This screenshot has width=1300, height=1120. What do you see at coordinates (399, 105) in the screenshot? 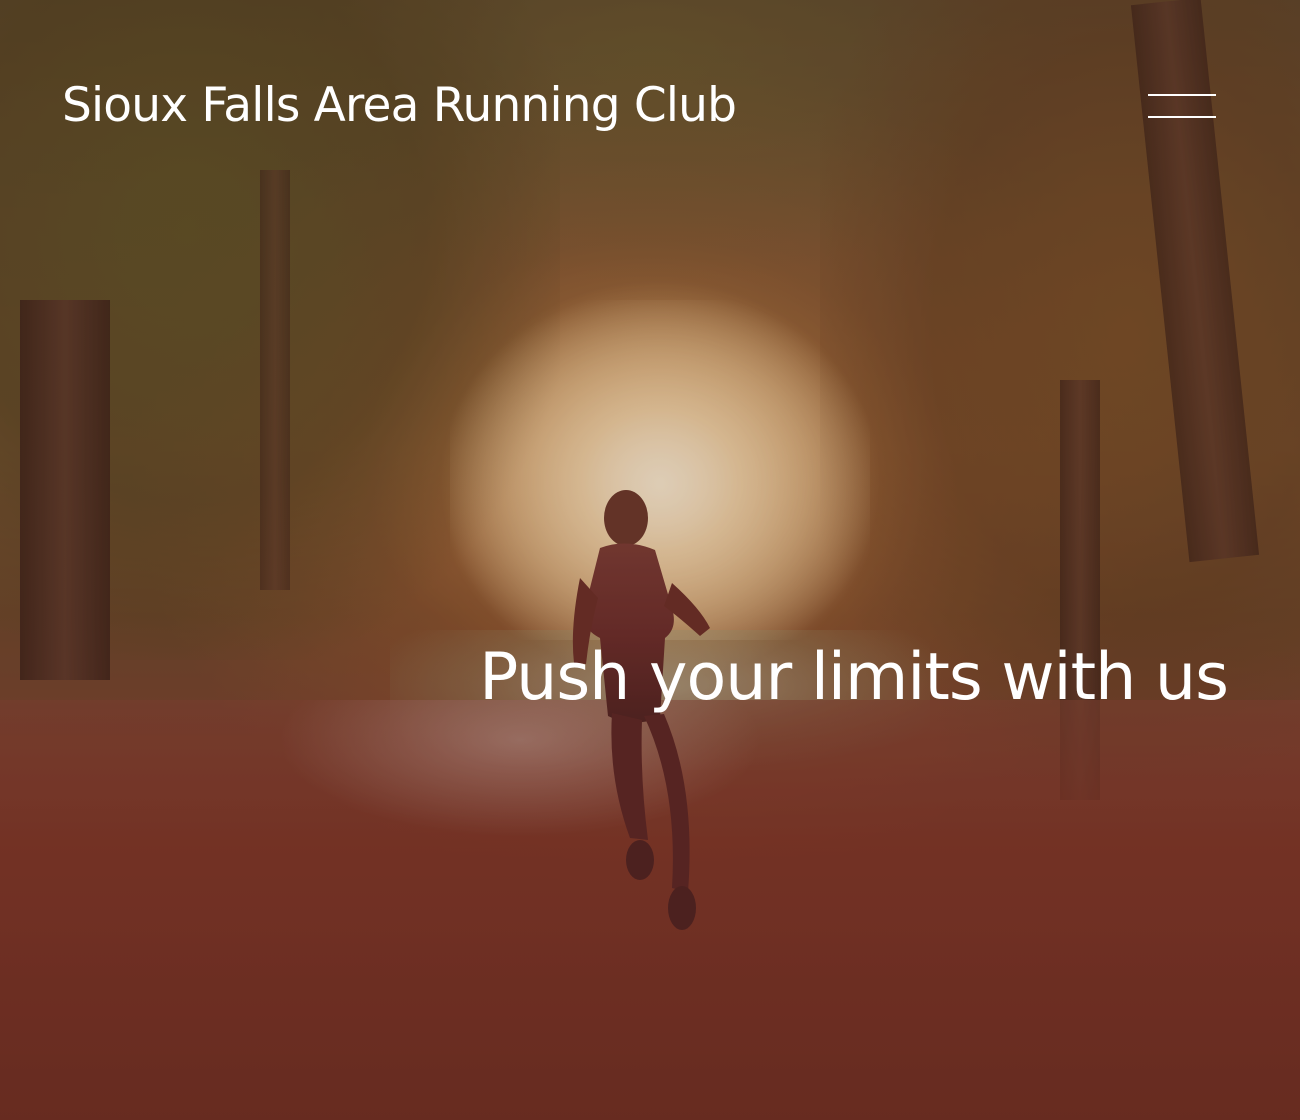
I see `site-title-link: Sioux Falls Area Running Club` at bounding box center [399, 105].